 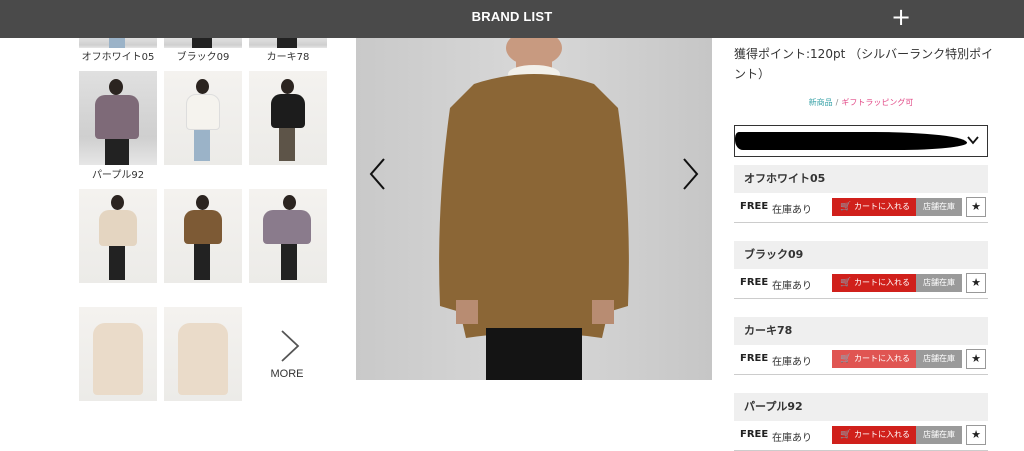 What do you see at coordinates (203, 43) in the screenshot?
I see `thumbnail-black-top` at bounding box center [203, 43].